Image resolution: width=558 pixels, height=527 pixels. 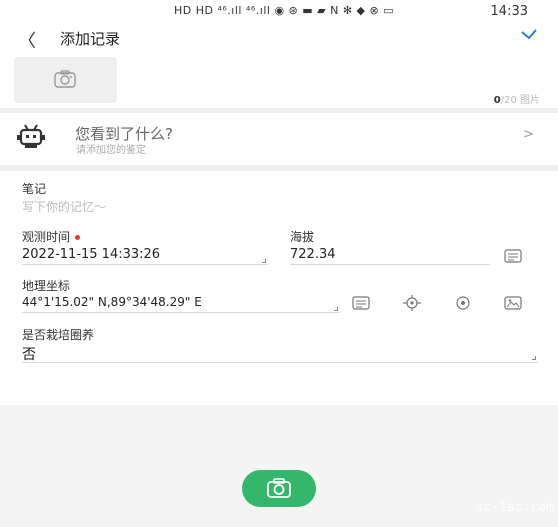 I want to click on coordinates-label: 地理坐标, so click(x=46, y=286).